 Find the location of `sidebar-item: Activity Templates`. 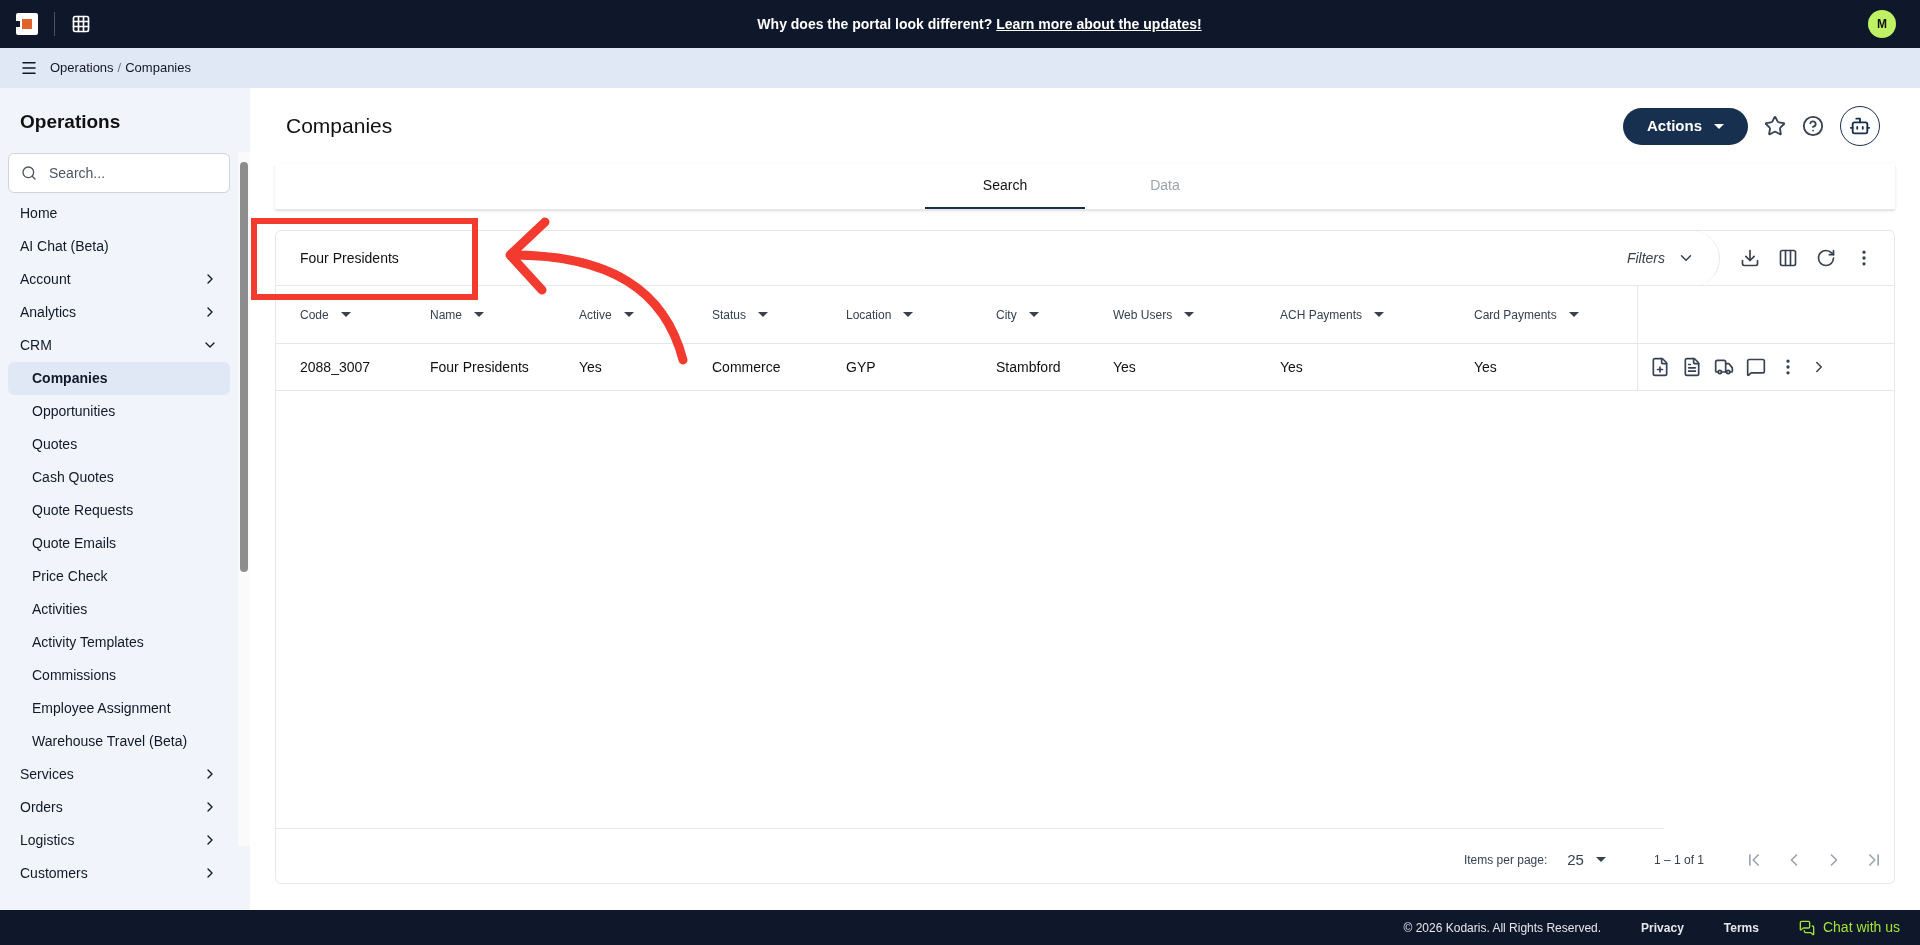

sidebar-item: Activity Templates is located at coordinates (119, 642).